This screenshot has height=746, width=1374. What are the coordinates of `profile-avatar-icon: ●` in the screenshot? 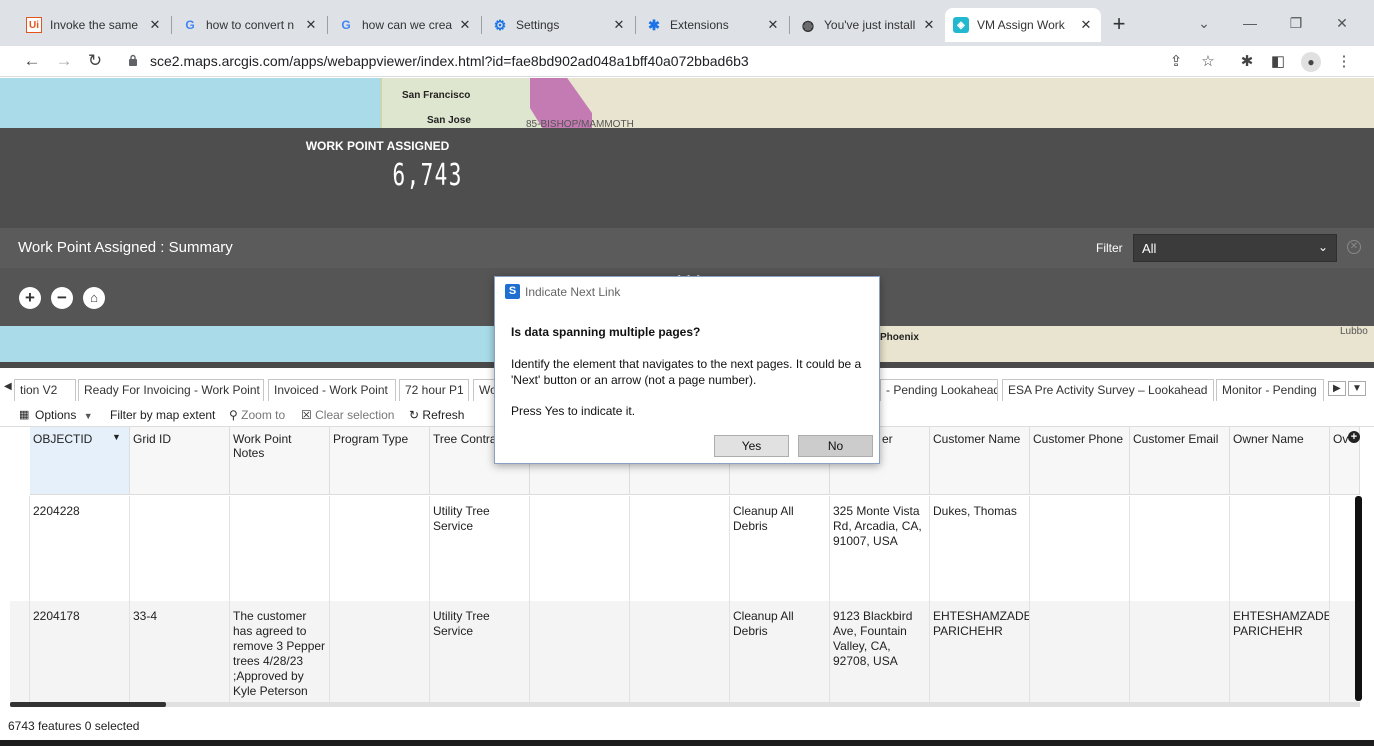 It's located at (1311, 62).